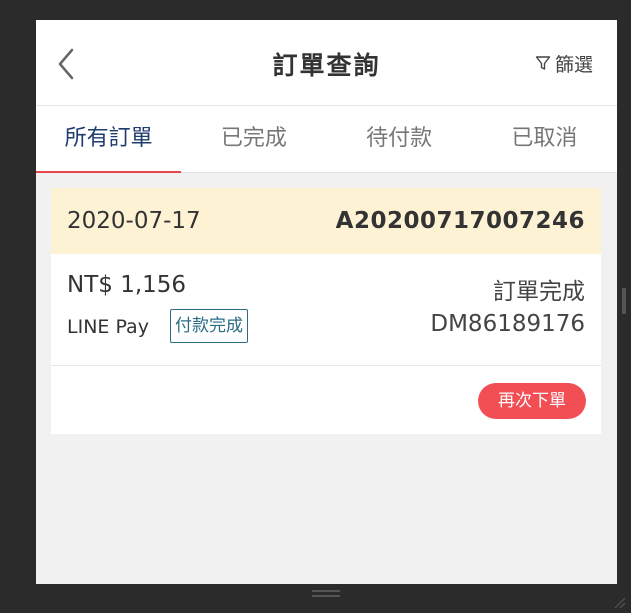 Image resolution: width=631 pixels, height=613 pixels. I want to click on order-amount: NT$ 1,156, so click(127, 285).